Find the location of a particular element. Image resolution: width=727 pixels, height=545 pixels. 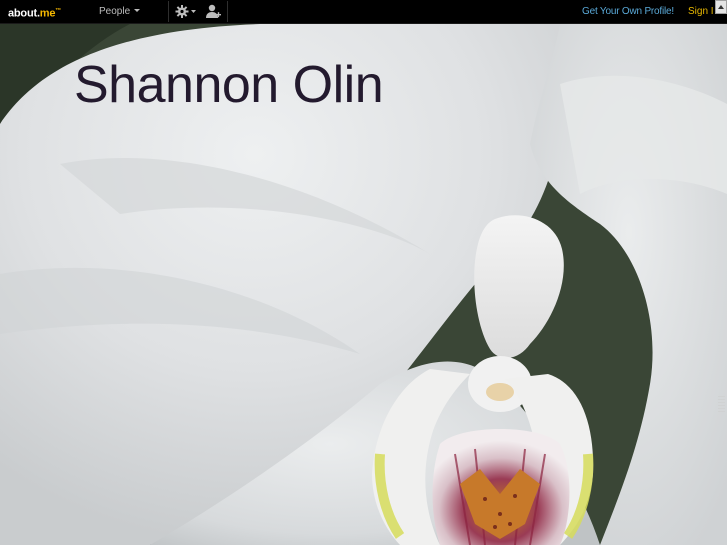

scroll-up-arrow-icon is located at coordinates (721, 7).